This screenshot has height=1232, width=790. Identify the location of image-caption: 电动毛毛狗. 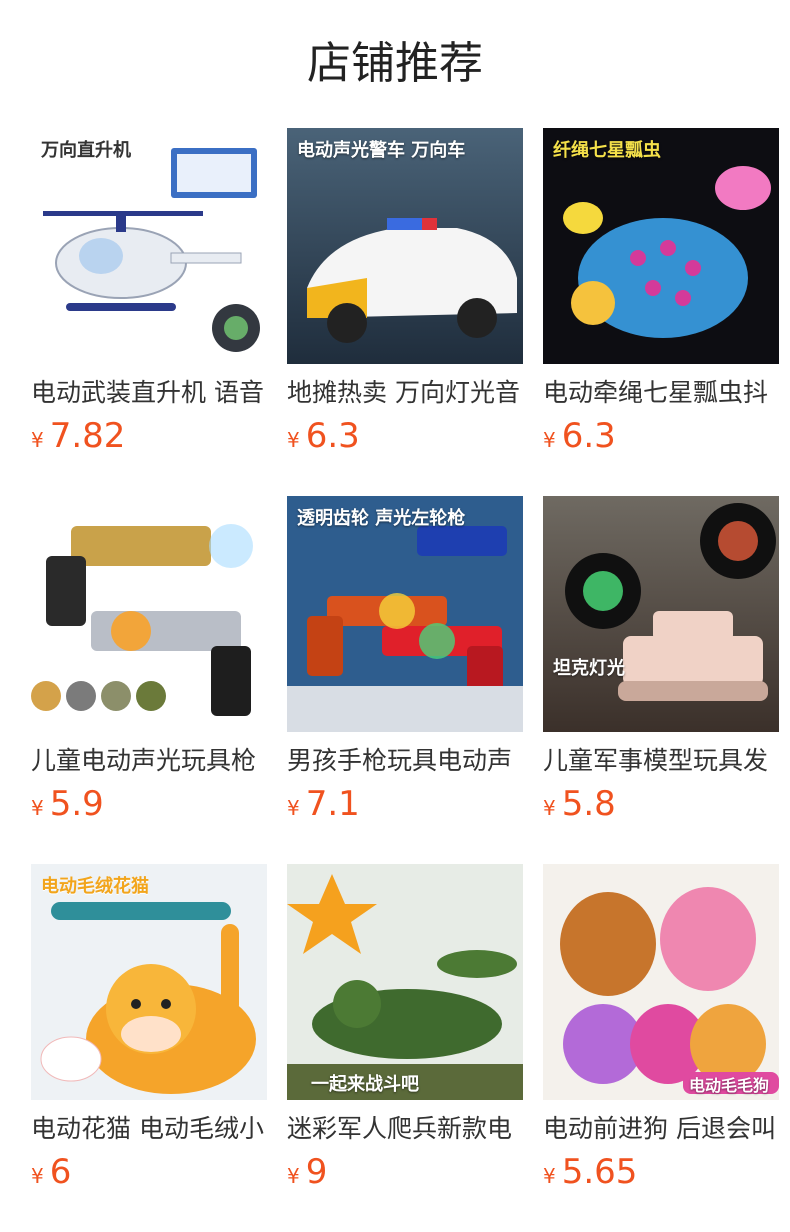
(729, 1085).